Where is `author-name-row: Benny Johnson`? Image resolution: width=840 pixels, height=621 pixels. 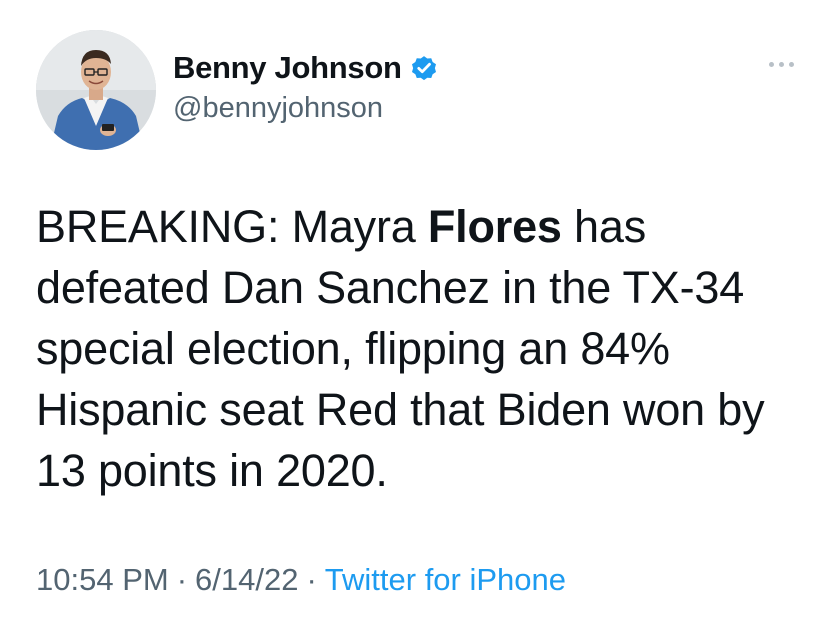 author-name-row: Benny Johnson is located at coordinates (306, 68).